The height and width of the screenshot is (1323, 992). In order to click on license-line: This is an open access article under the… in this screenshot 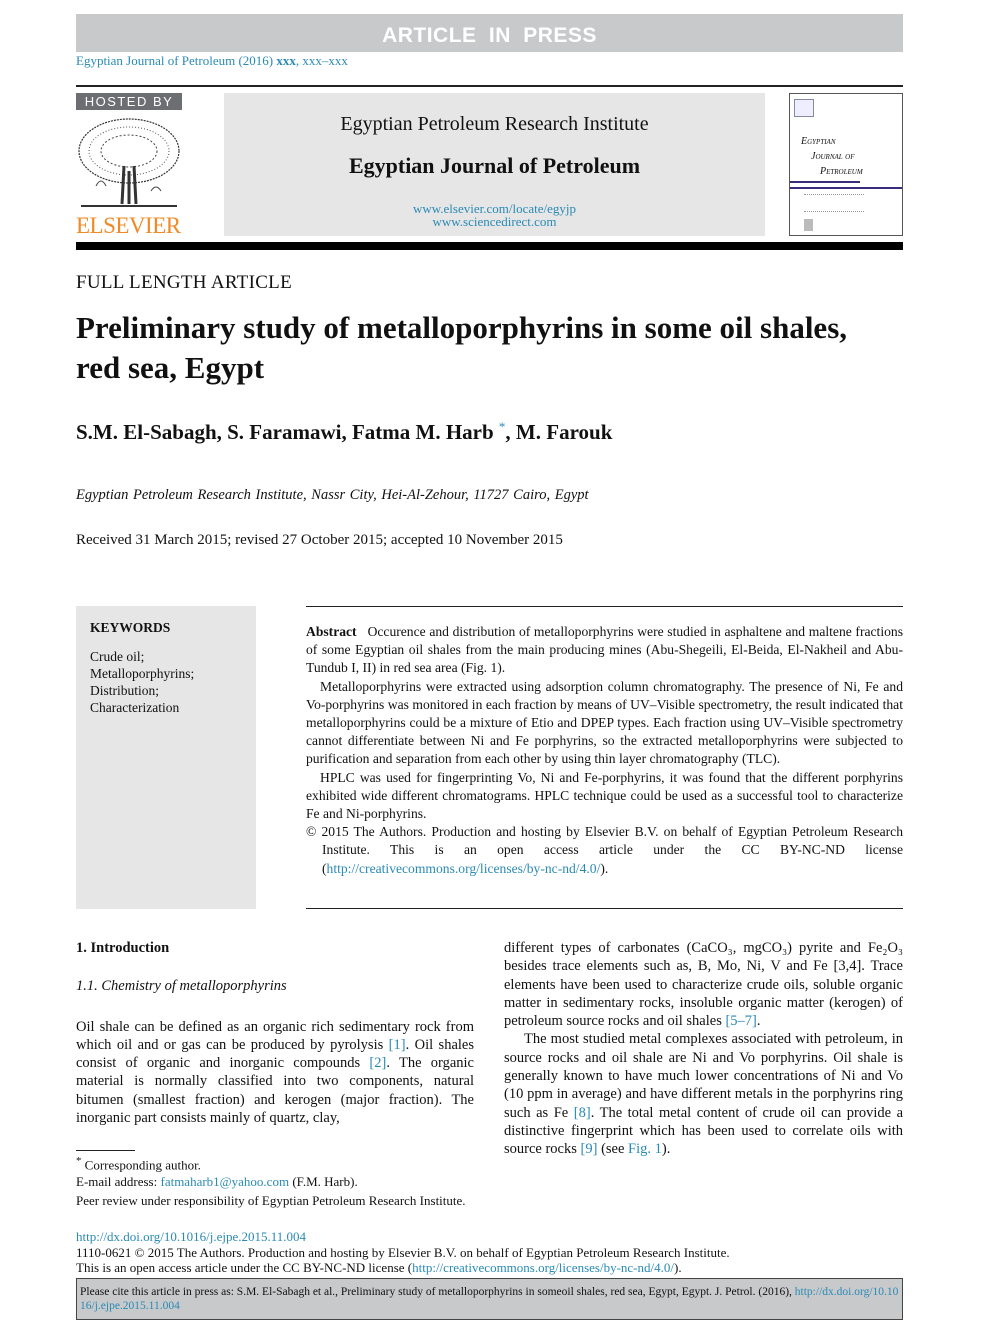, I will do `click(403, 1268)`.